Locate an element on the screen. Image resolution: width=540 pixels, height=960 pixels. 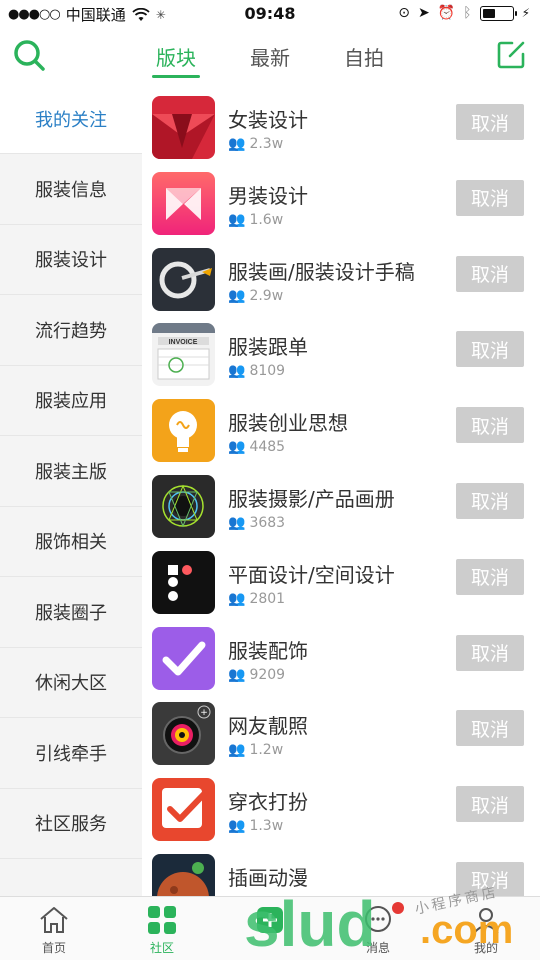
sidebar-item-matchmaking: 引线牵手 is located at coordinates (71, 753).